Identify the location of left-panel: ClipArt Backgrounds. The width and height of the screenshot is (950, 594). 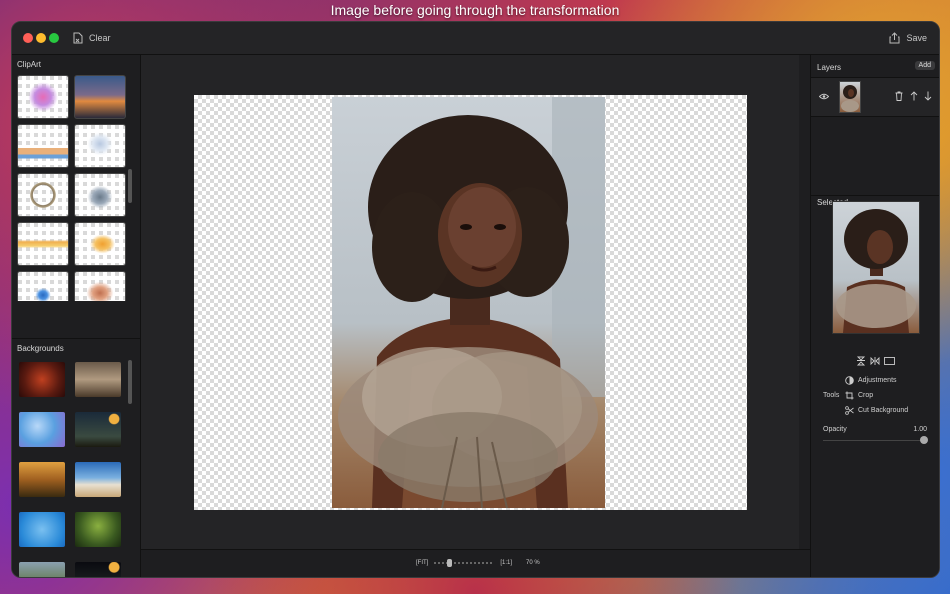
(76, 316).